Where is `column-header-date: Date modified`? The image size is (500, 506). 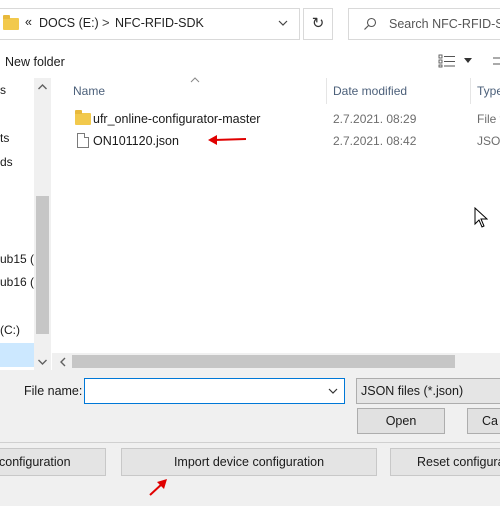
column-header-date: Date modified is located at coordinates (370, 91).